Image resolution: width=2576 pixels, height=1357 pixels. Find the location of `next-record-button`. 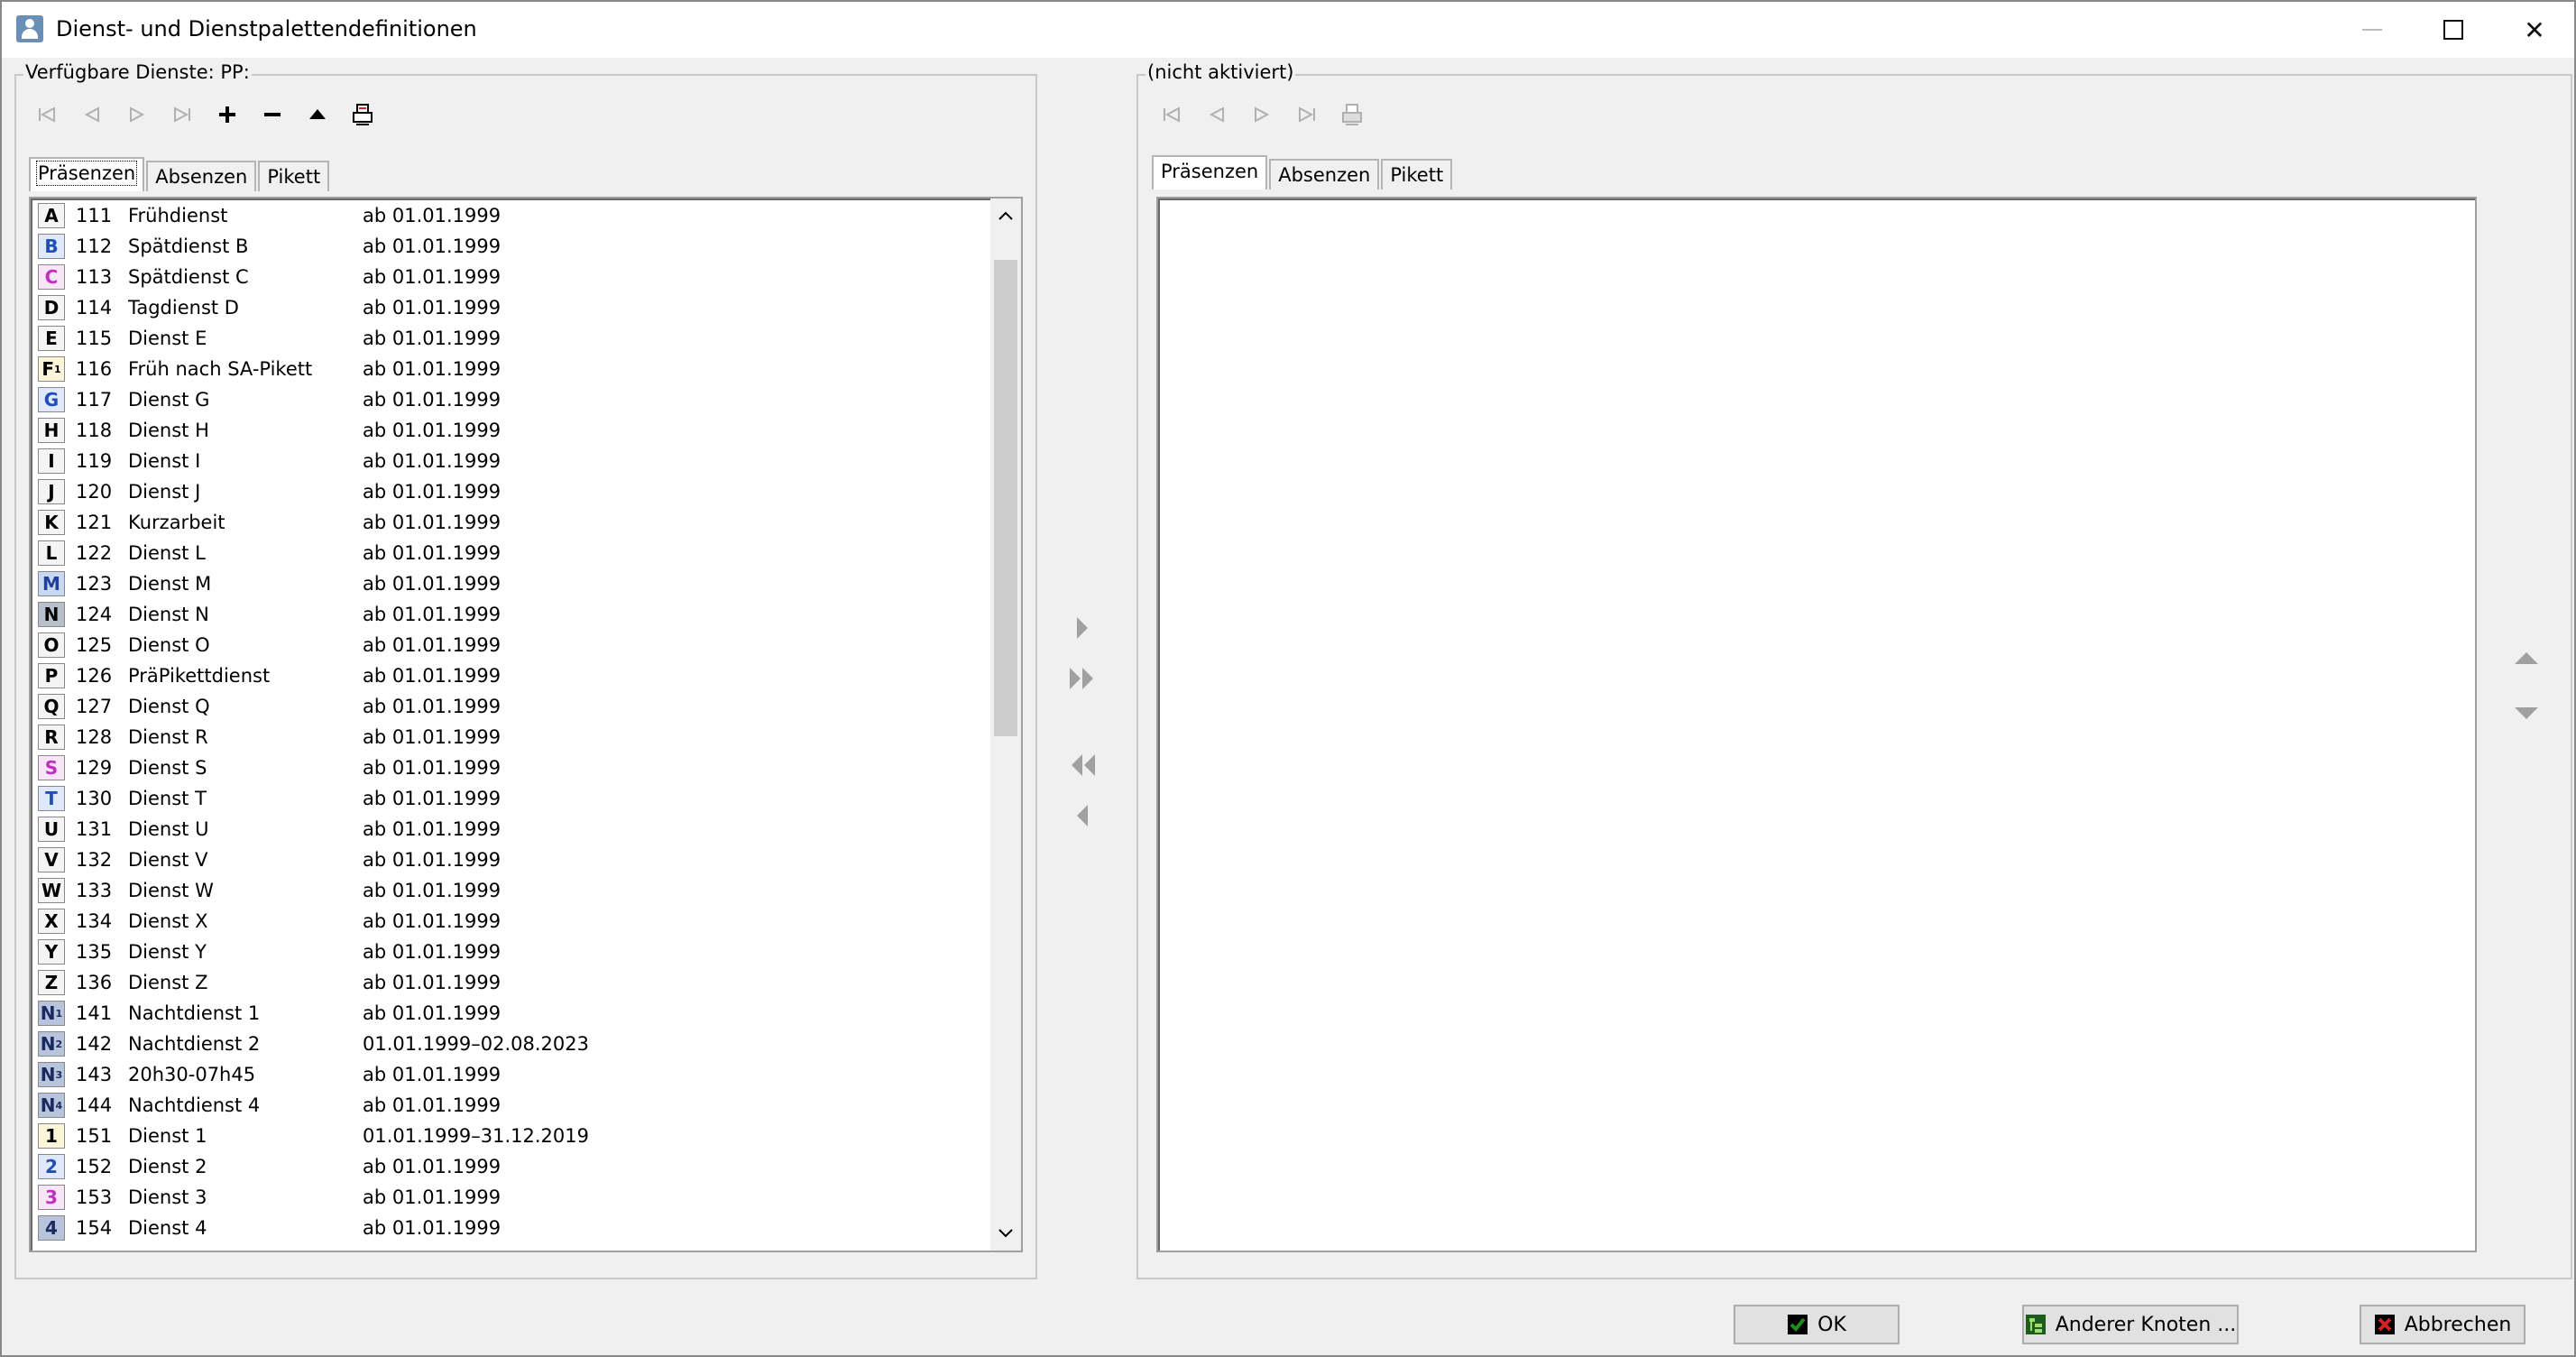

next-record-button is located at coordinates (138, 115).